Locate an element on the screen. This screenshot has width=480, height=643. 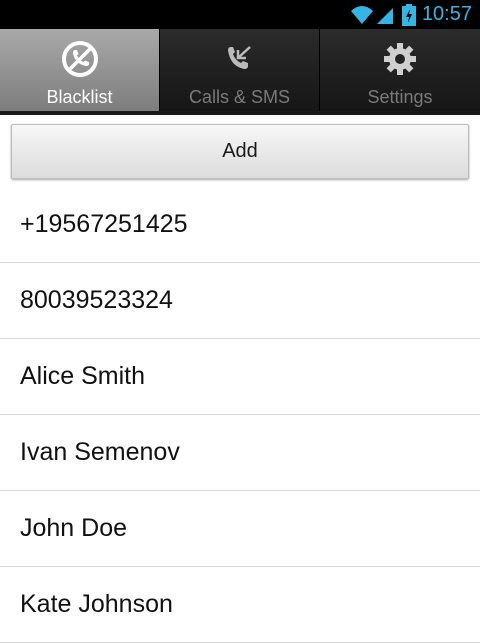
list-item: 80039523324 is located at coordinates (240, 301).